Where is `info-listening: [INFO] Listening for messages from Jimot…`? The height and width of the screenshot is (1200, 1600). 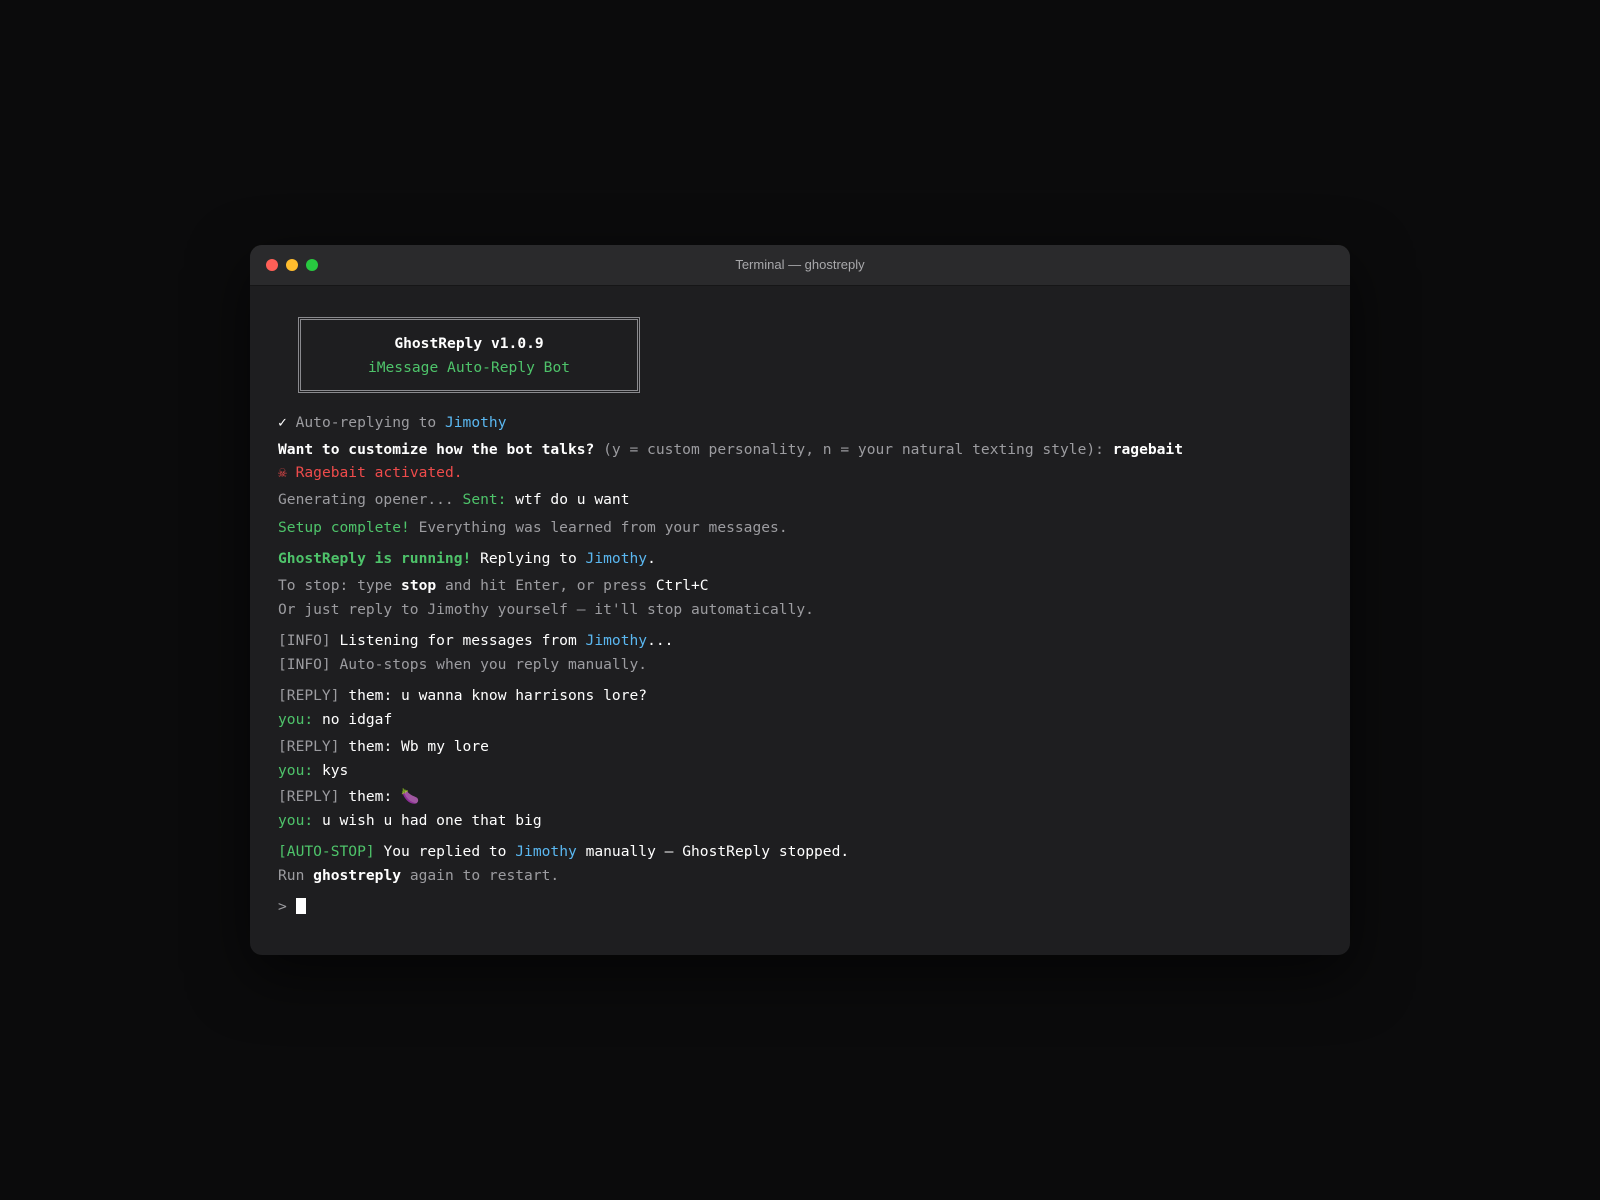
info-listening: [INFO] Listening for messages from Jimot… is located at coordinates (476, 640).